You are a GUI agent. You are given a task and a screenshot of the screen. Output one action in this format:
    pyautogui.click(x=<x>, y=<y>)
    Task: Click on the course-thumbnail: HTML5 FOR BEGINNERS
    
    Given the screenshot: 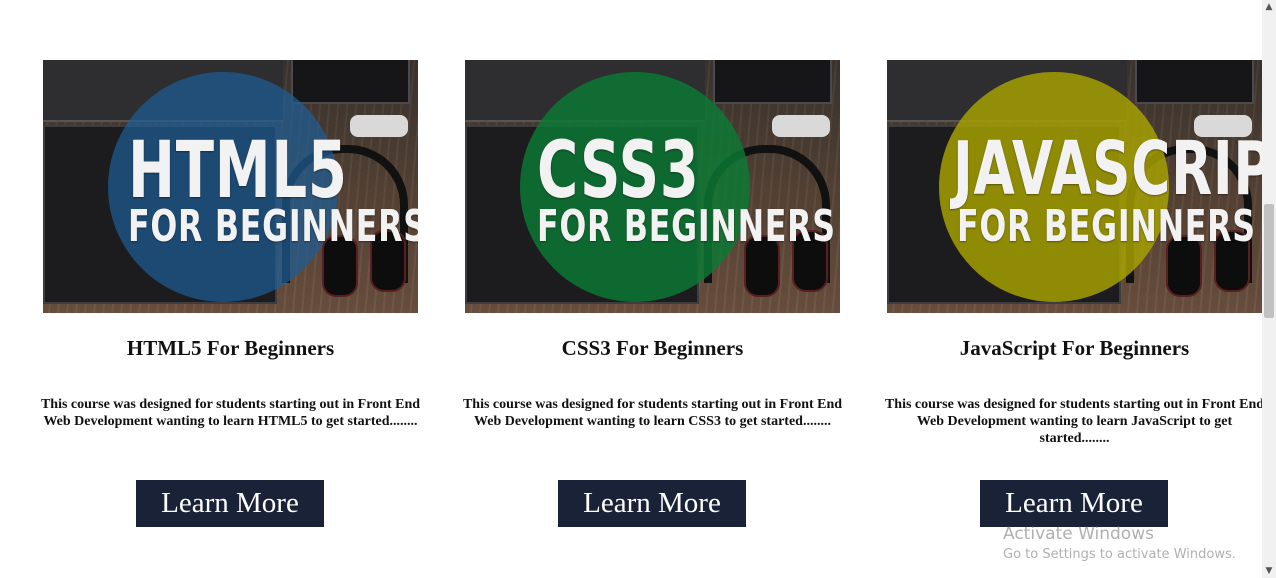 What is the action you would take?
    pyautogui.click(x=230, y=186)
    